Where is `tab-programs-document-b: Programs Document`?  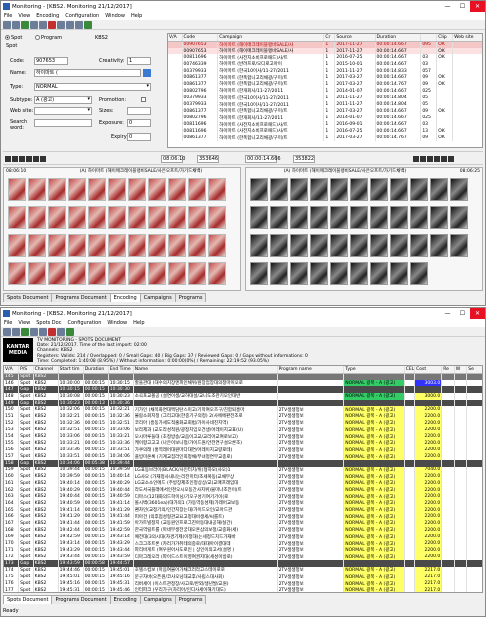
tab-programs-document-b: Programs Document is located at coordinates (81, 599).